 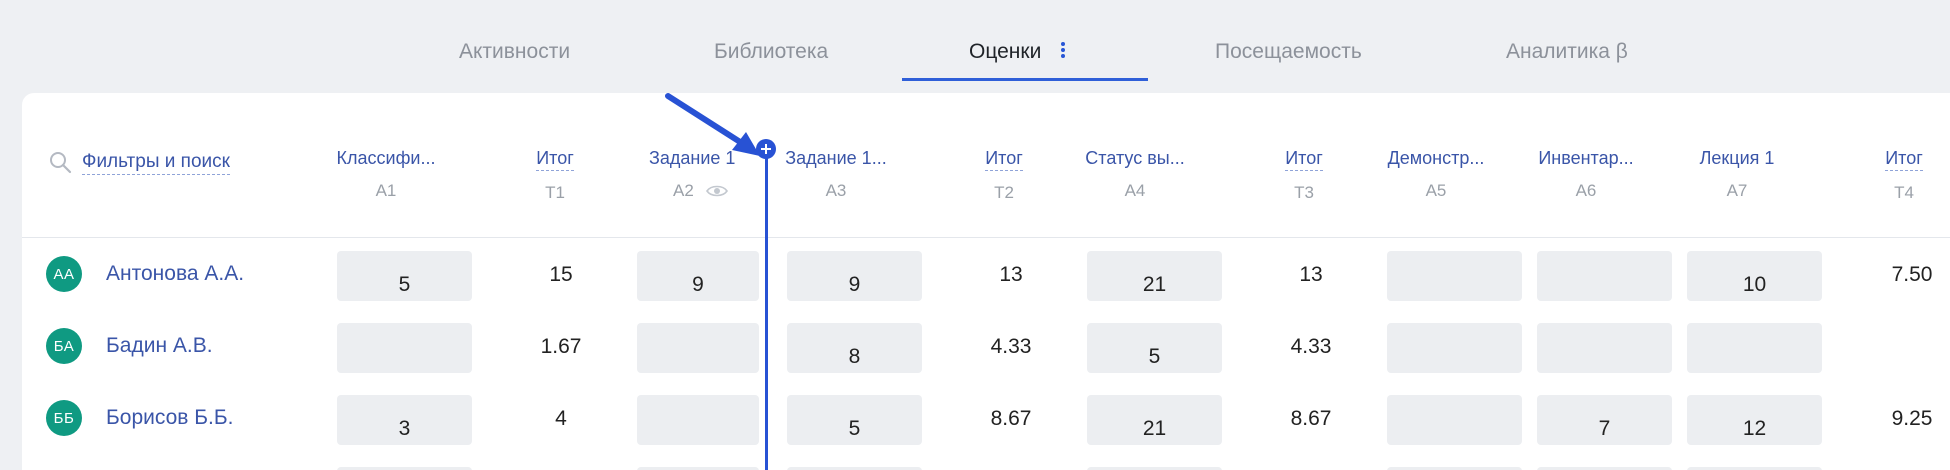 What do you see at coordinates (561, 346) in the screenshot?
I see `total-value: 1.67` at bounding box center [561, 346].